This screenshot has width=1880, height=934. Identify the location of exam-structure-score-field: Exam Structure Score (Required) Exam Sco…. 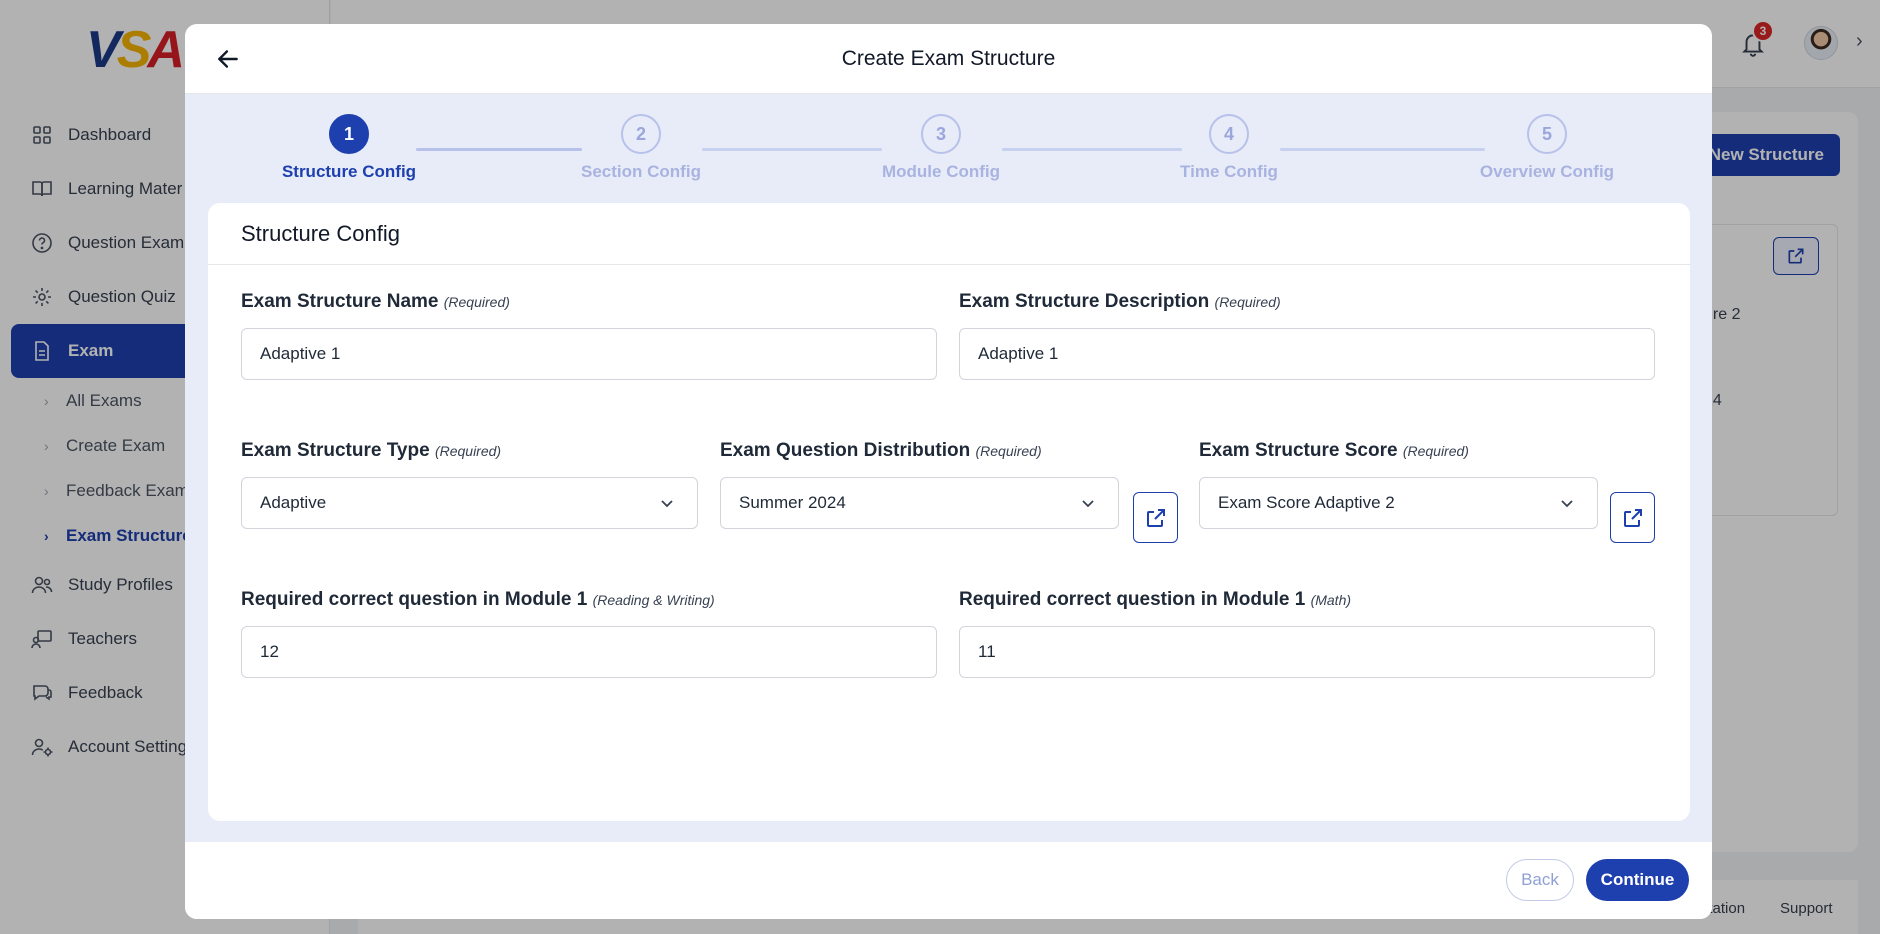
(1398, 484).